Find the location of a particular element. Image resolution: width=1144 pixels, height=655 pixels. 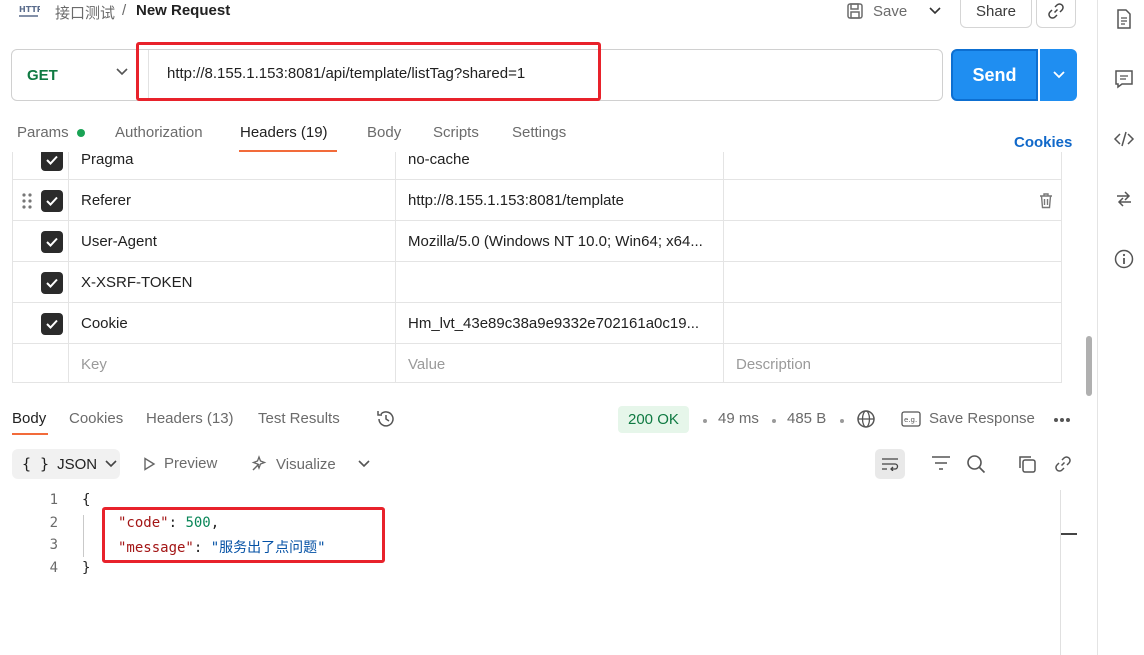

header-value: no-cache is located at coordinates (560, 166).